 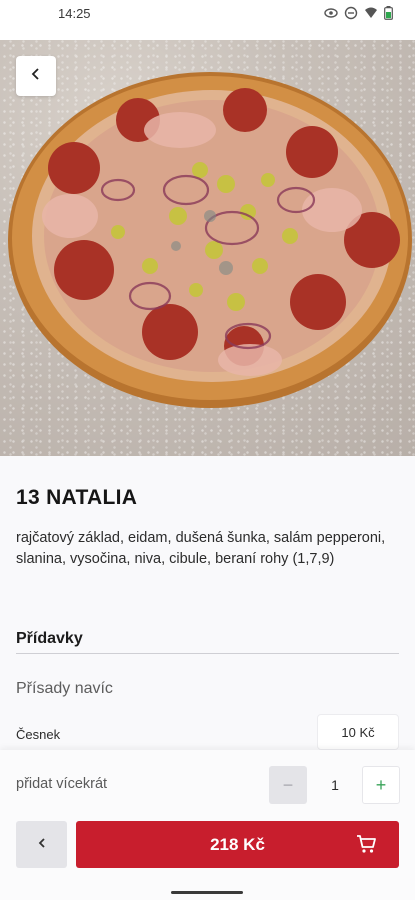 I want to click on home-indicator, so click(x=207, y=892).